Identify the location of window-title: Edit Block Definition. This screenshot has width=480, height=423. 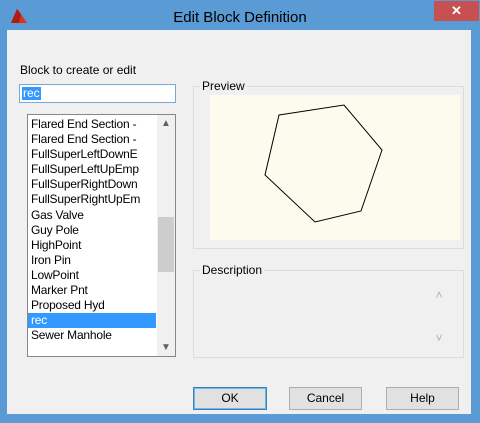
(240, 17).